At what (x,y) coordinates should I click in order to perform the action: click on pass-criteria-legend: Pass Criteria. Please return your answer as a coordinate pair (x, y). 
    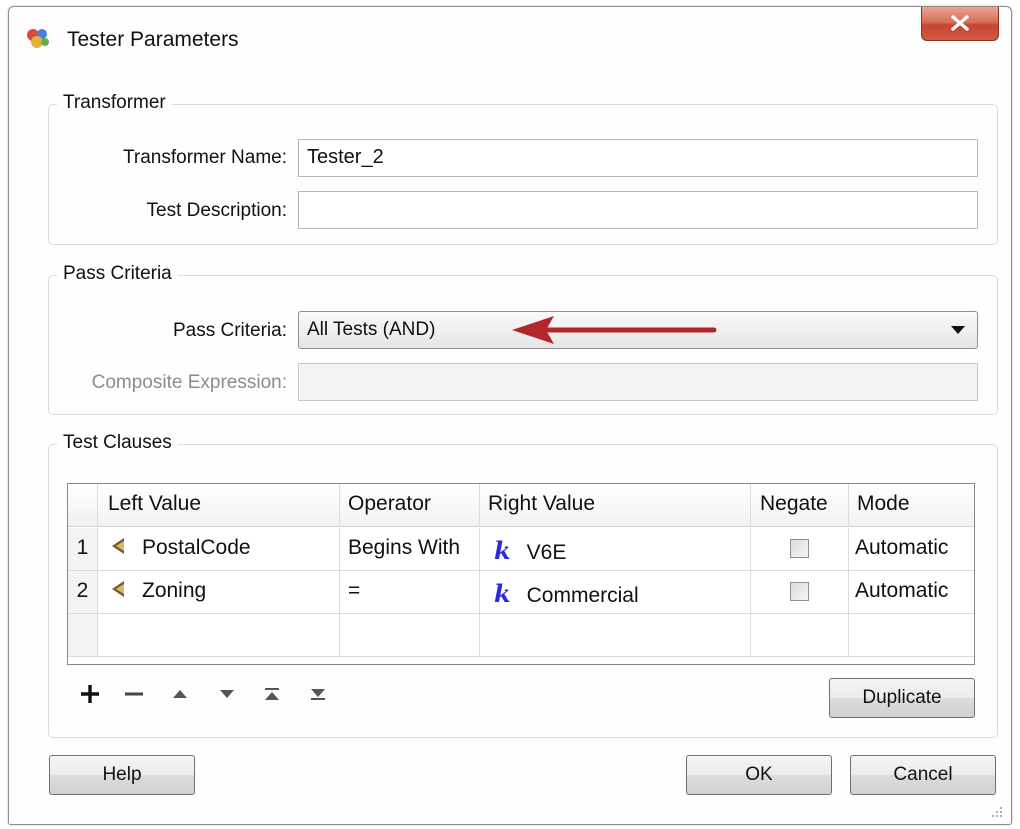
    Looking at the image, I should click on (117, 274).